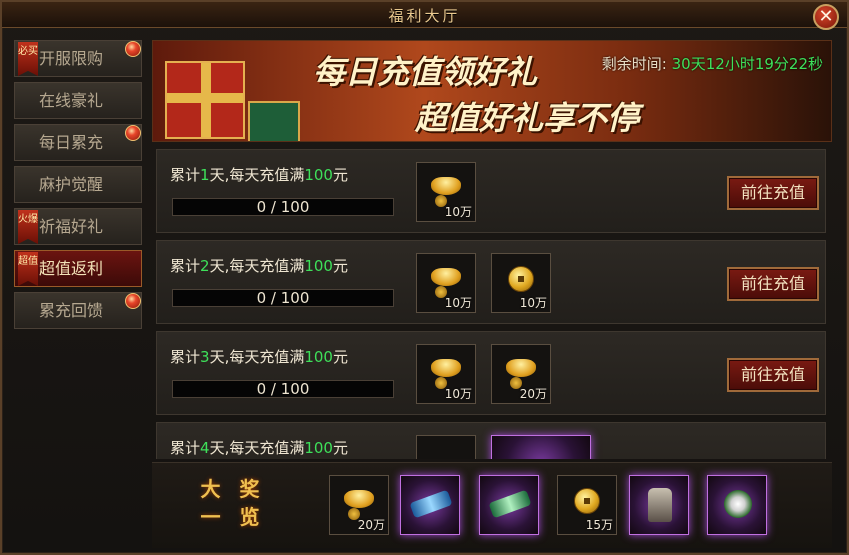 The height and width of the screenshot is (555, 849). Describe the element at coordinates (747, 64) in the screenshot. I see `countdown-value: 30天12小时19分22秒` at that location.